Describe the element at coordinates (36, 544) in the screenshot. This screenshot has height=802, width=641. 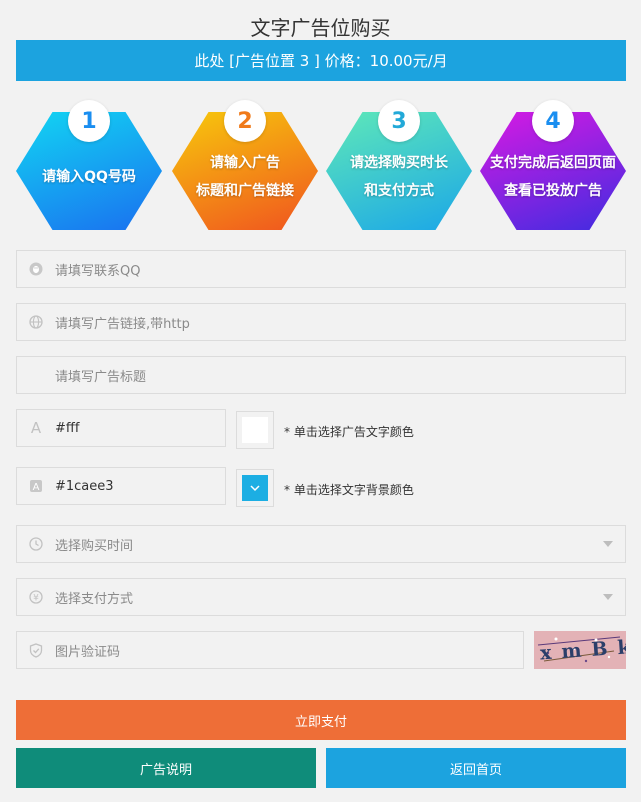
I see `clock-icon` at that location.